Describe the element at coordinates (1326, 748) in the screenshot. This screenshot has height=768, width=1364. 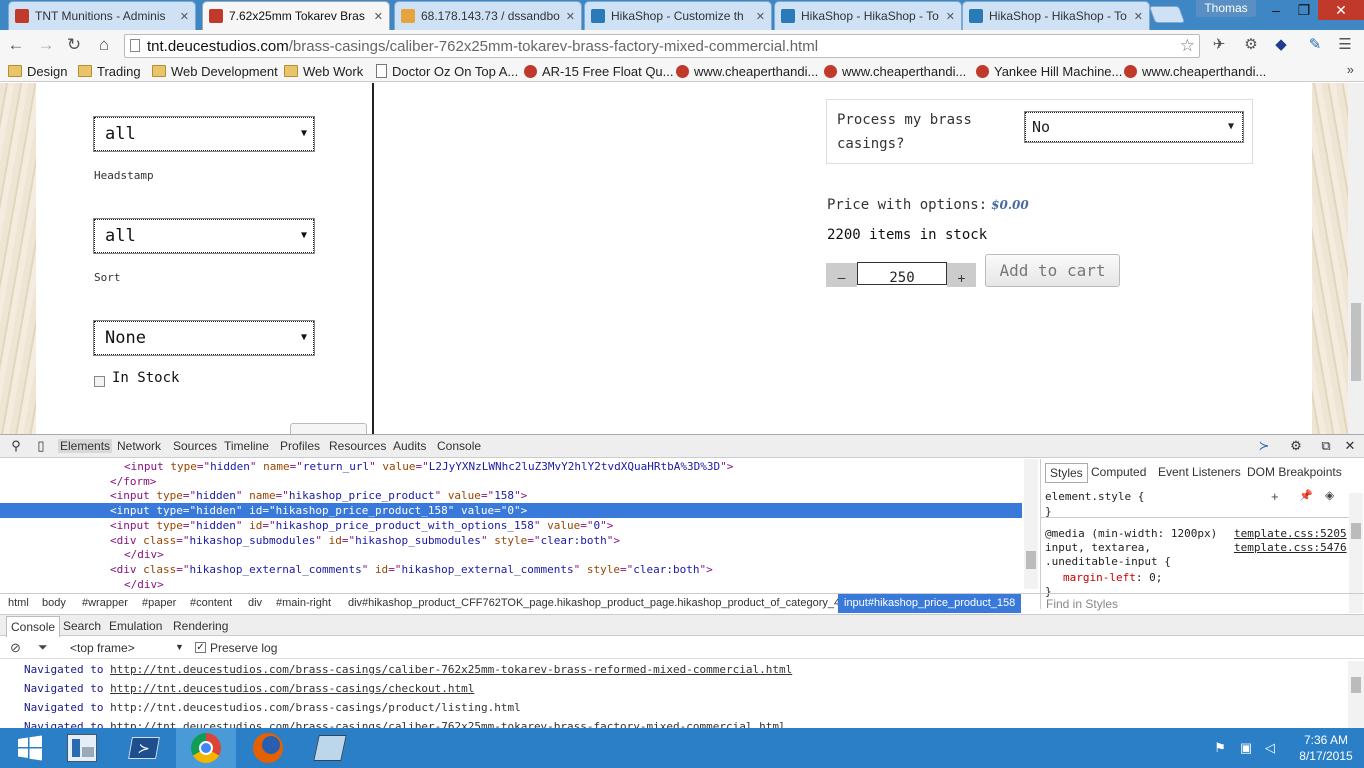
I see `system-clock: 7:36 AM 8/17/2015` at that location.